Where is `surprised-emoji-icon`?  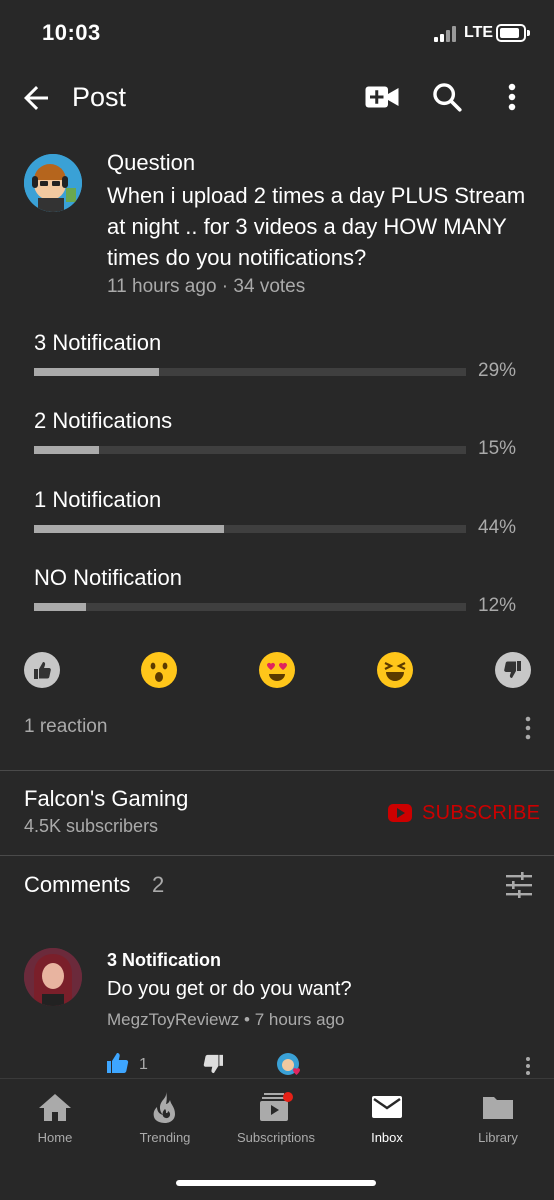
surprised-emoji-icon is located at coordinates (159, 670).